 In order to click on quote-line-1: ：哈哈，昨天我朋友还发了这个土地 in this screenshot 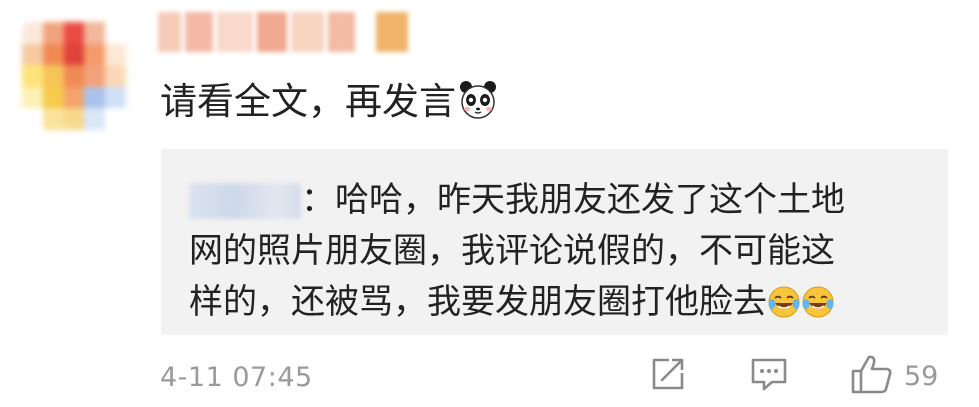, I will do `click(559, 200)`.